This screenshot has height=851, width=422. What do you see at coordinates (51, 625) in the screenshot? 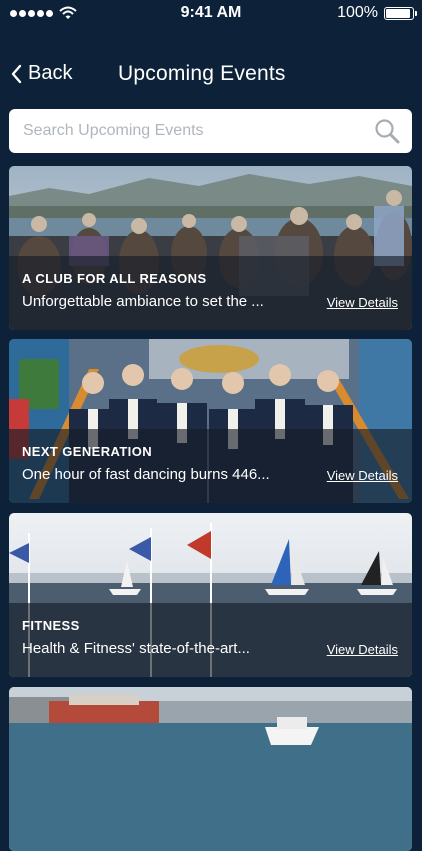
I see `event-category: FITNESS` at bounding box center [51, 625].